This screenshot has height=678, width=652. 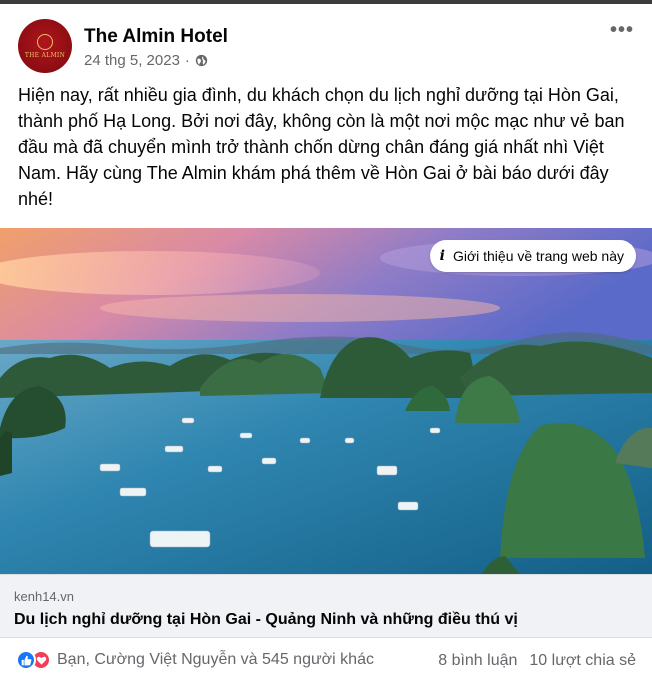 I want to click on page-name-link: The Almin Hotel, so click(x=156, y=37).